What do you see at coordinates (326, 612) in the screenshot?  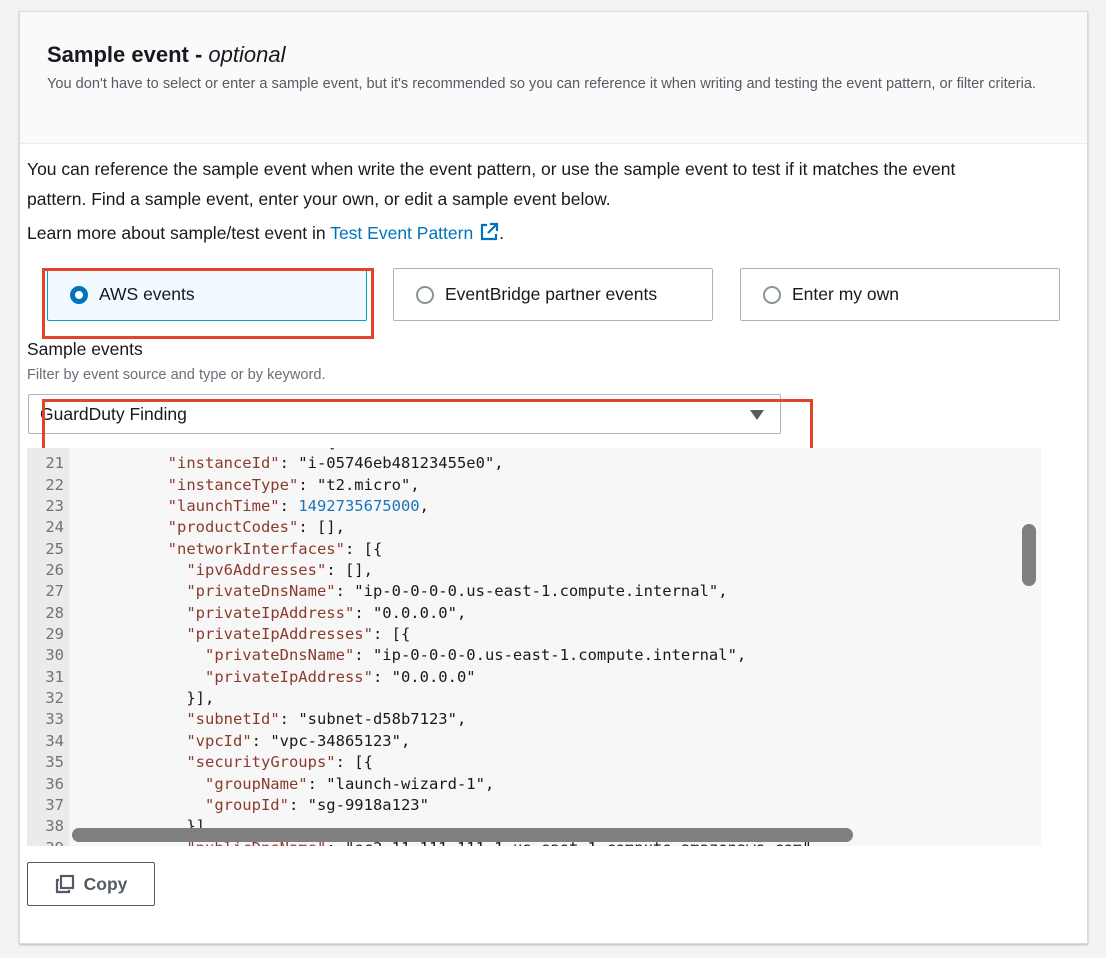 I see `code-text: "privateIpAddress": "0.0.0.0",` at bounding box center [326, 612].